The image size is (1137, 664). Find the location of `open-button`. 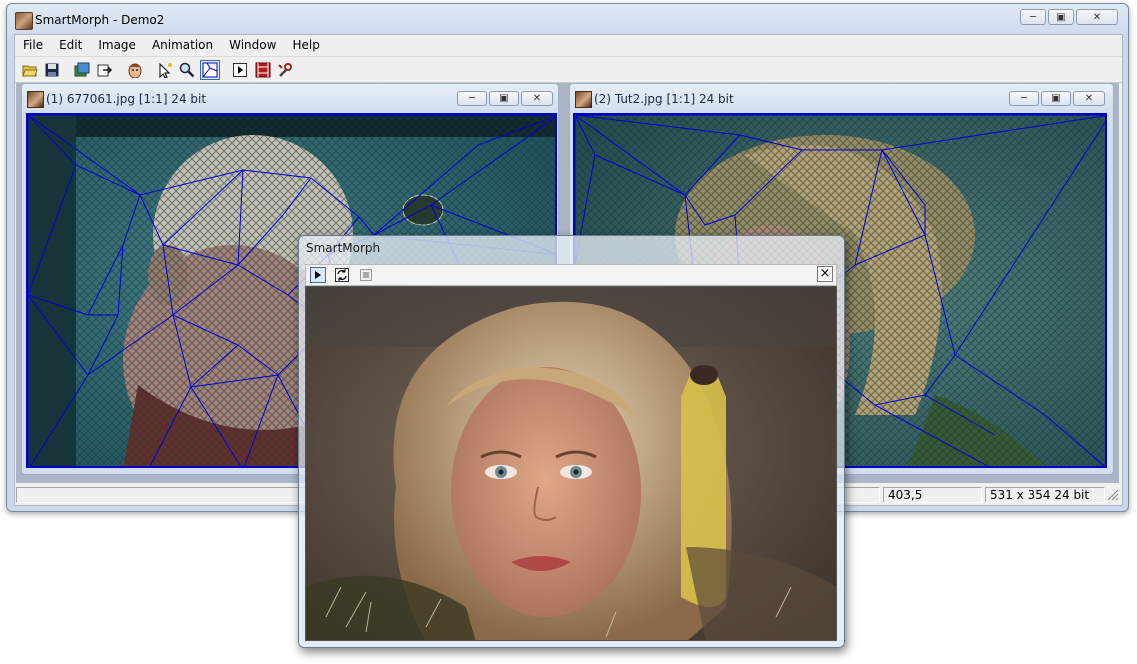

open-button is located at coordinates (30, 70).